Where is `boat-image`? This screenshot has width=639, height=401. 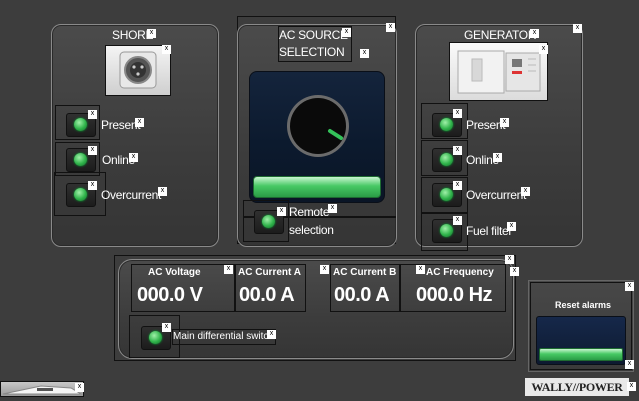 boat-image is located at coordinates (42, 389).